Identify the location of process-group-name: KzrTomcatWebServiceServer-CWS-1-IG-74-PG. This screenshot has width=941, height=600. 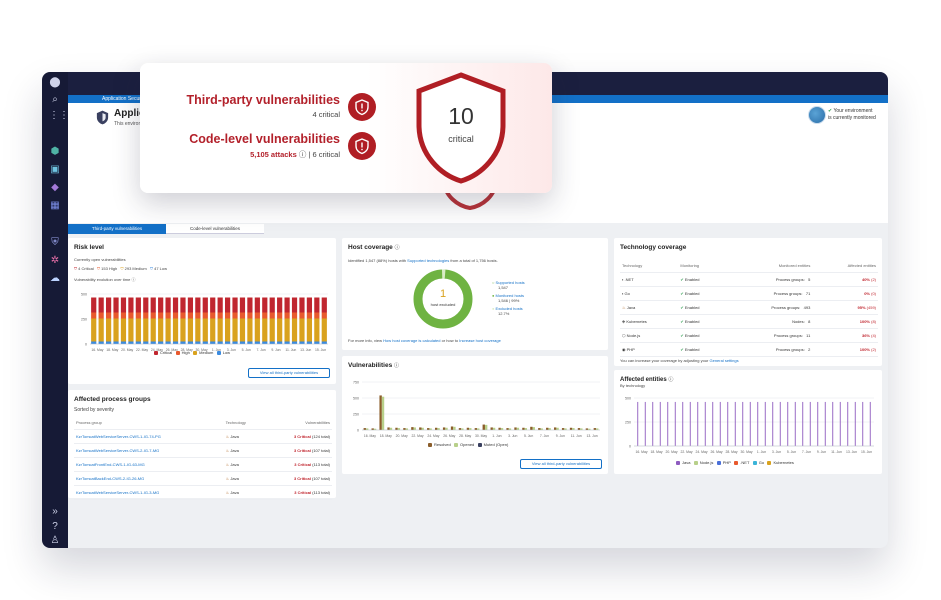
(149, 436).